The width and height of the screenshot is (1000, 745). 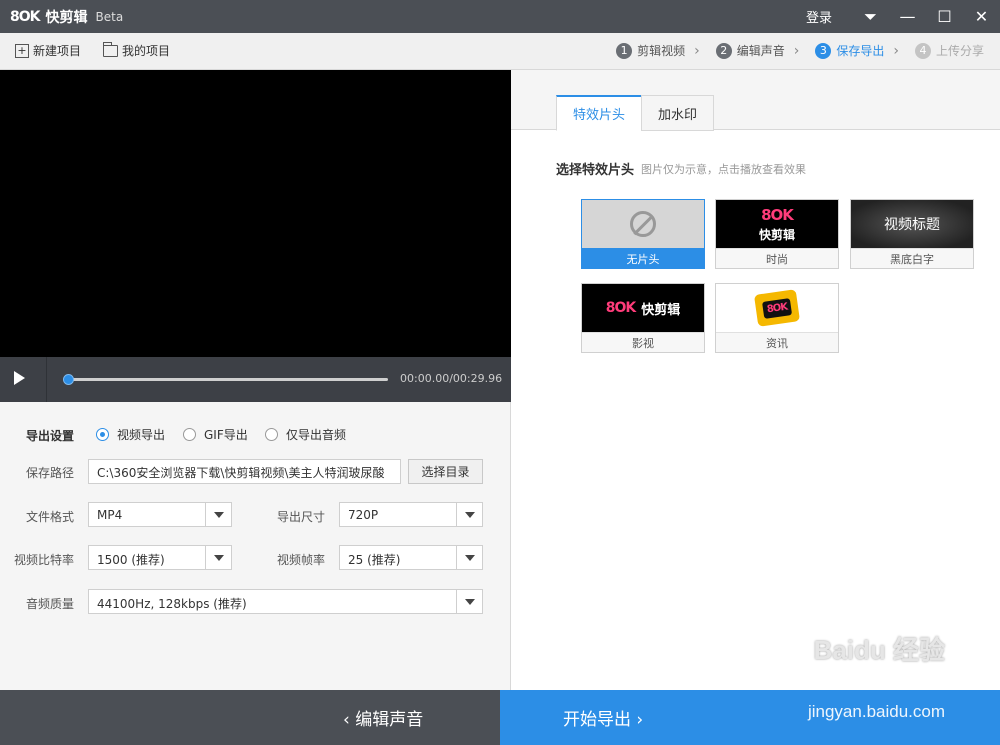 I want to click on step-edit-video: 1 剪辑视频 ›, so click(x=661, y=50).